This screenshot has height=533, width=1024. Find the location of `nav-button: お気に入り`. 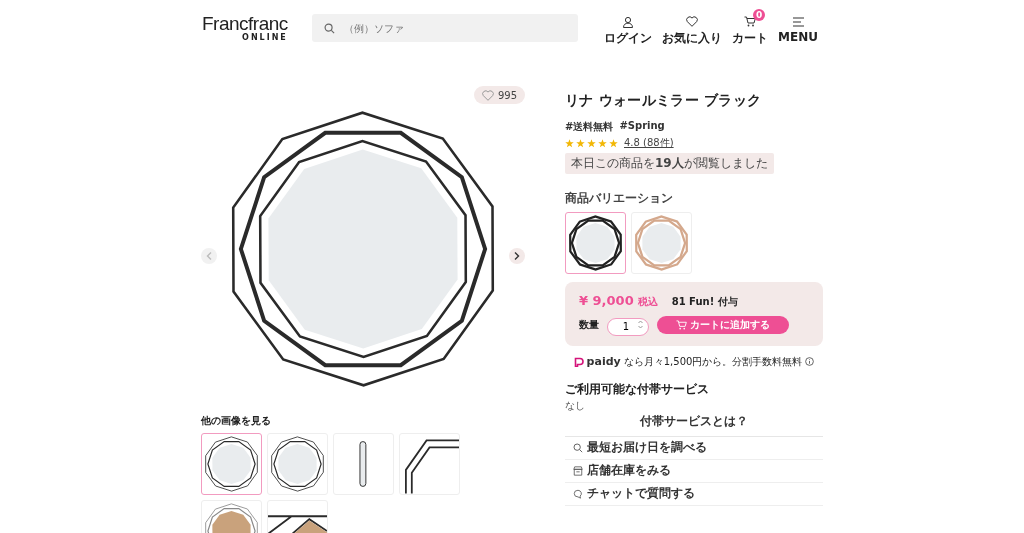

nav-button: お気に入り is located at coordinates (694, 28).